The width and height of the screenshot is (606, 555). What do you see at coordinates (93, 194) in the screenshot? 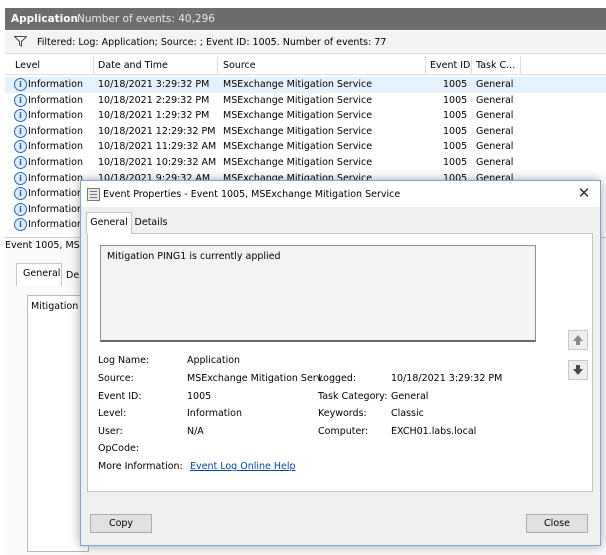
I see `event-properties-icon` at bounding box center [93, 194].